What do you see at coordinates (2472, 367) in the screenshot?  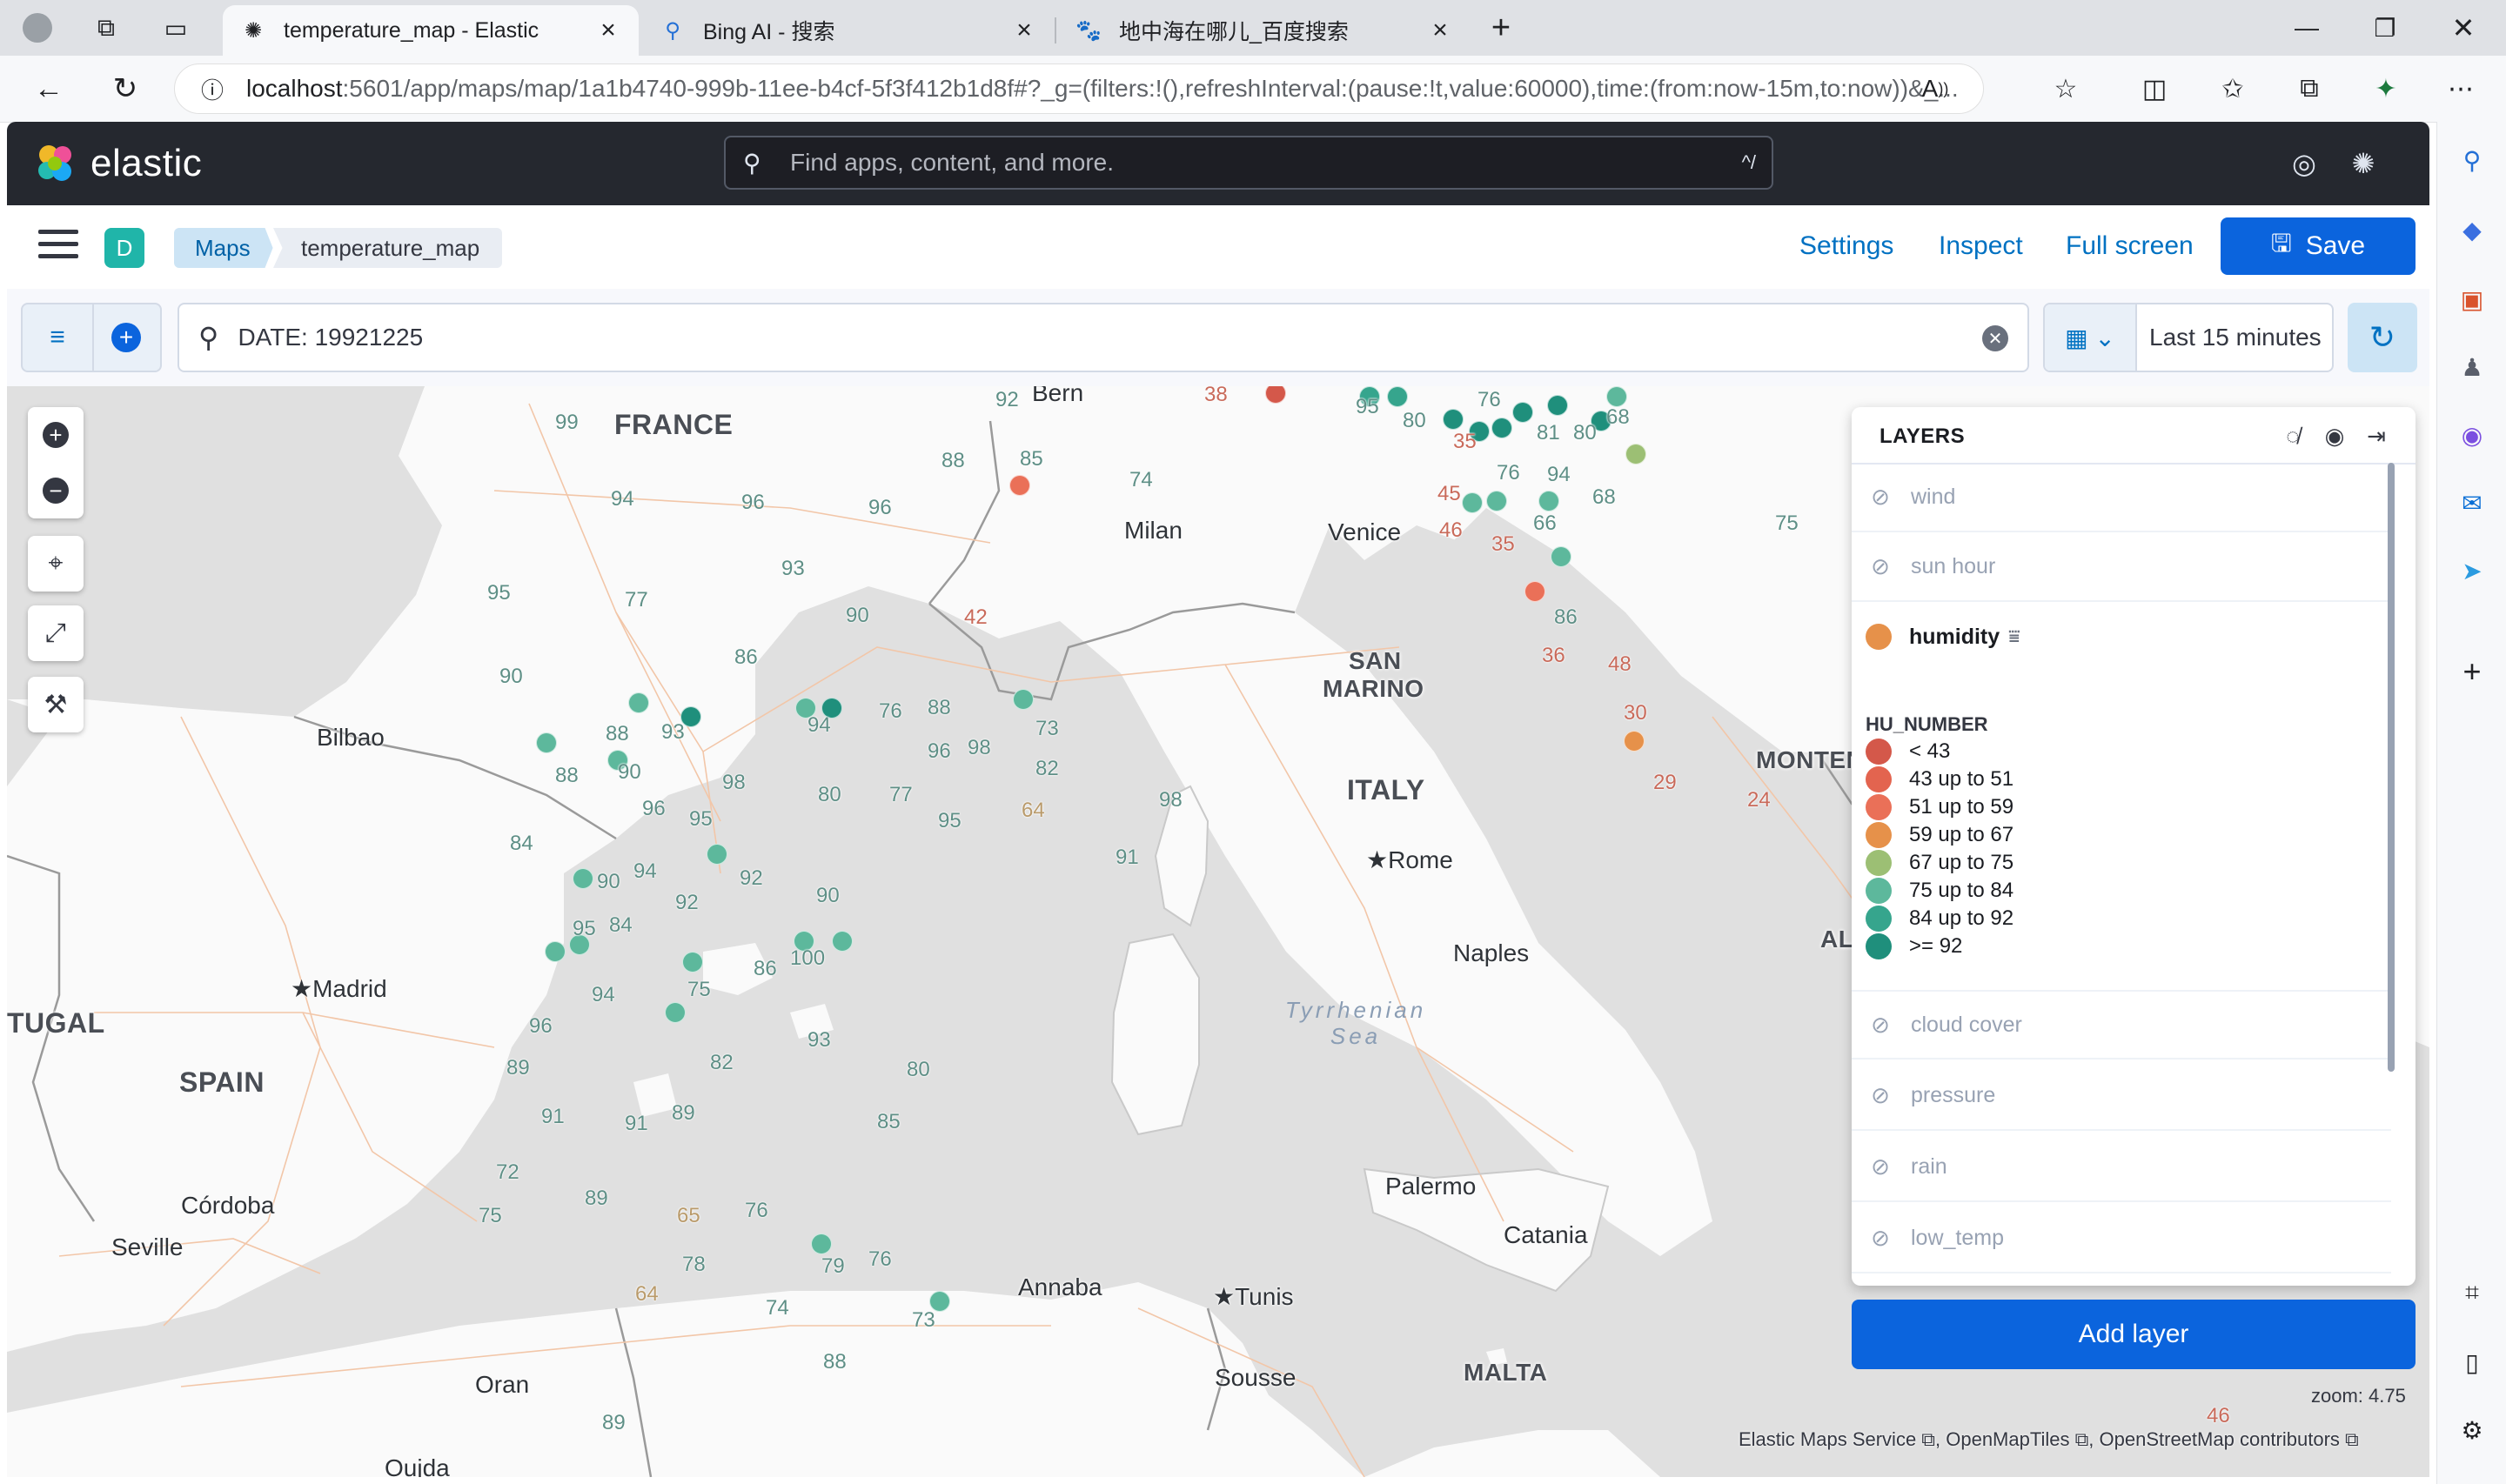 I see `chess-icon: ♟` at bounding box center [2472, 367].